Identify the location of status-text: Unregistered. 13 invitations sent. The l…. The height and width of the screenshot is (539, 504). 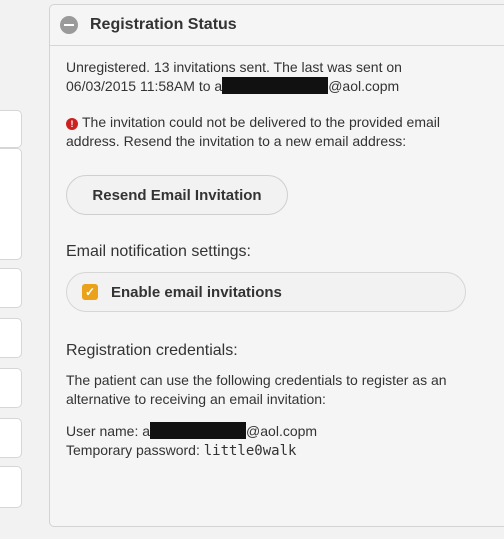
(280, 77).